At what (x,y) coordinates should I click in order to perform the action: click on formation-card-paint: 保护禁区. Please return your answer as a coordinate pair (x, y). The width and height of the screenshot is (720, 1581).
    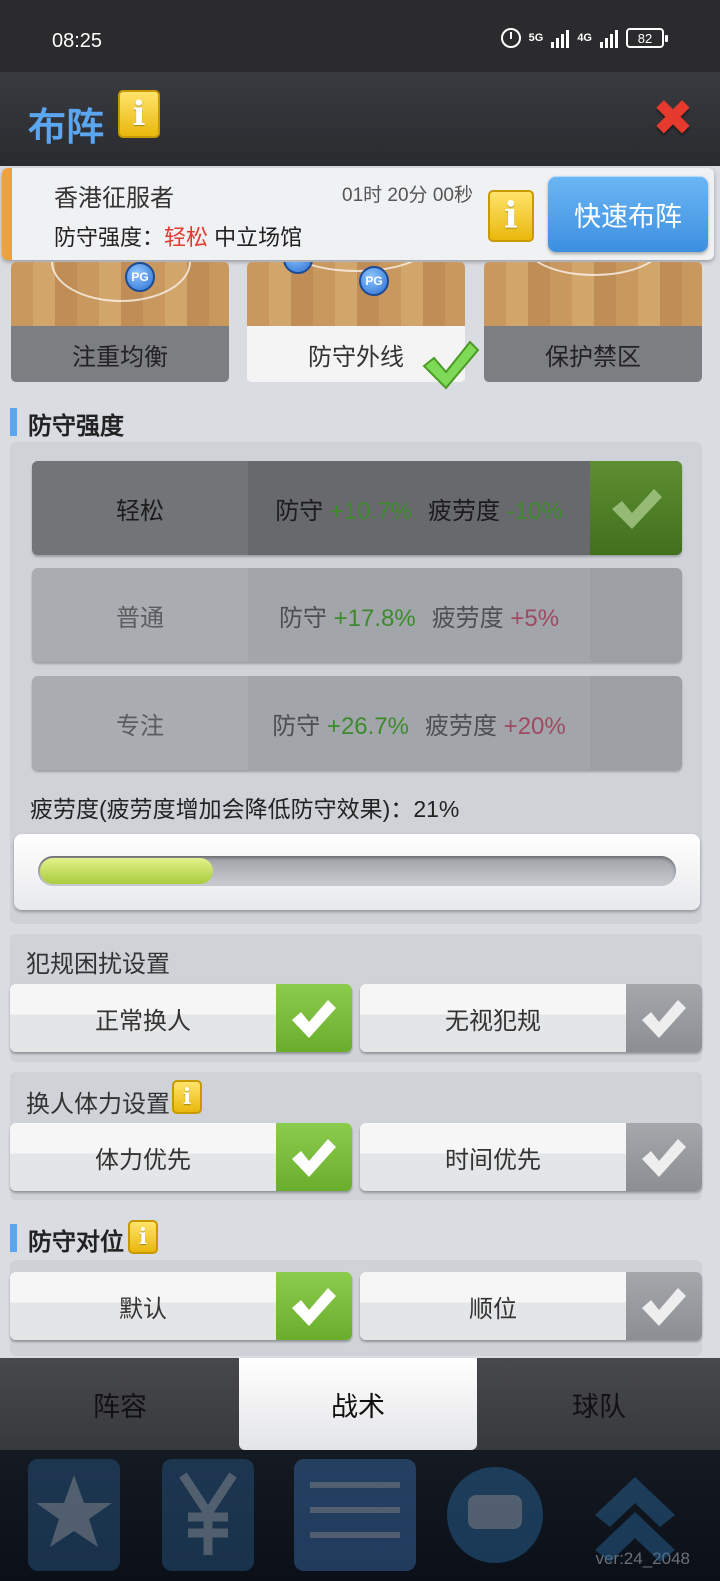
    Looking at the image, I should click on (593, 322).